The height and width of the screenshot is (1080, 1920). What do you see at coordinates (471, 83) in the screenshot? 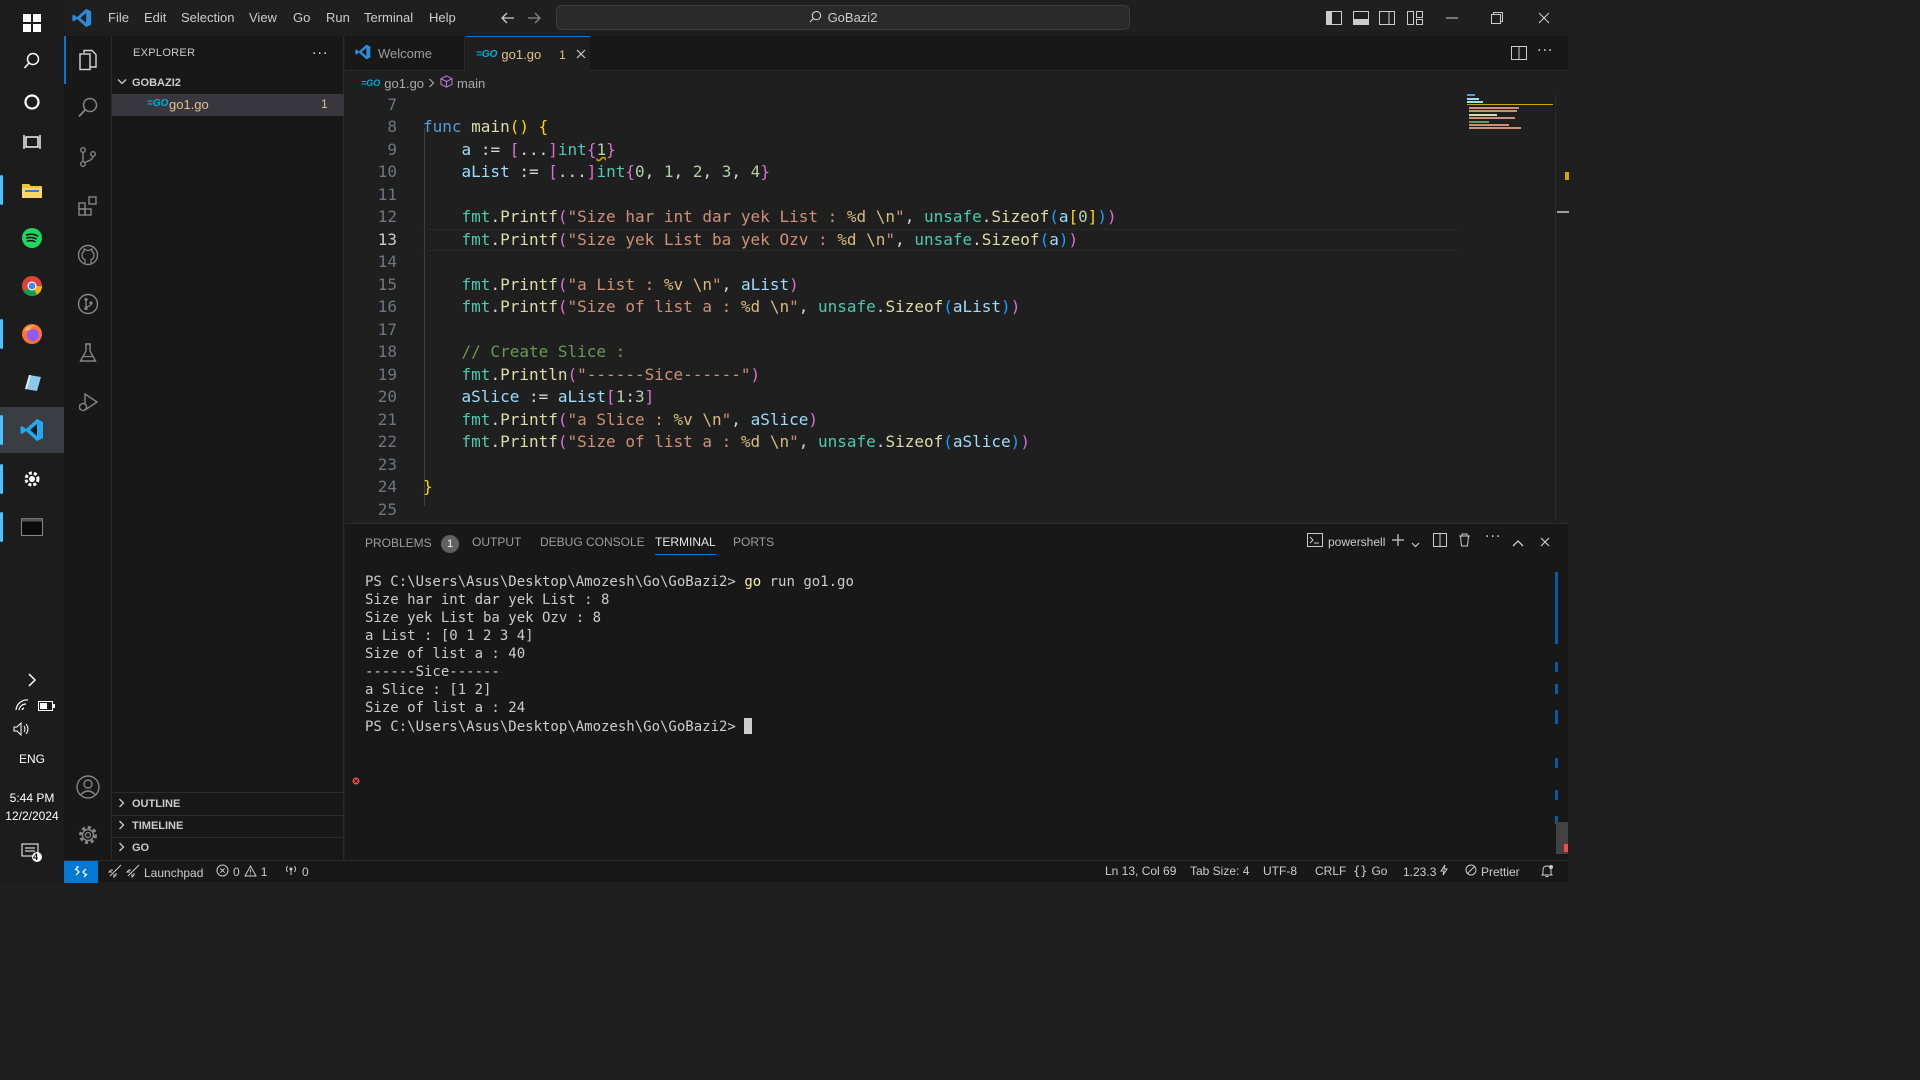
I see `breadcrumb-symbol: main` at bounding box center [471, 83].